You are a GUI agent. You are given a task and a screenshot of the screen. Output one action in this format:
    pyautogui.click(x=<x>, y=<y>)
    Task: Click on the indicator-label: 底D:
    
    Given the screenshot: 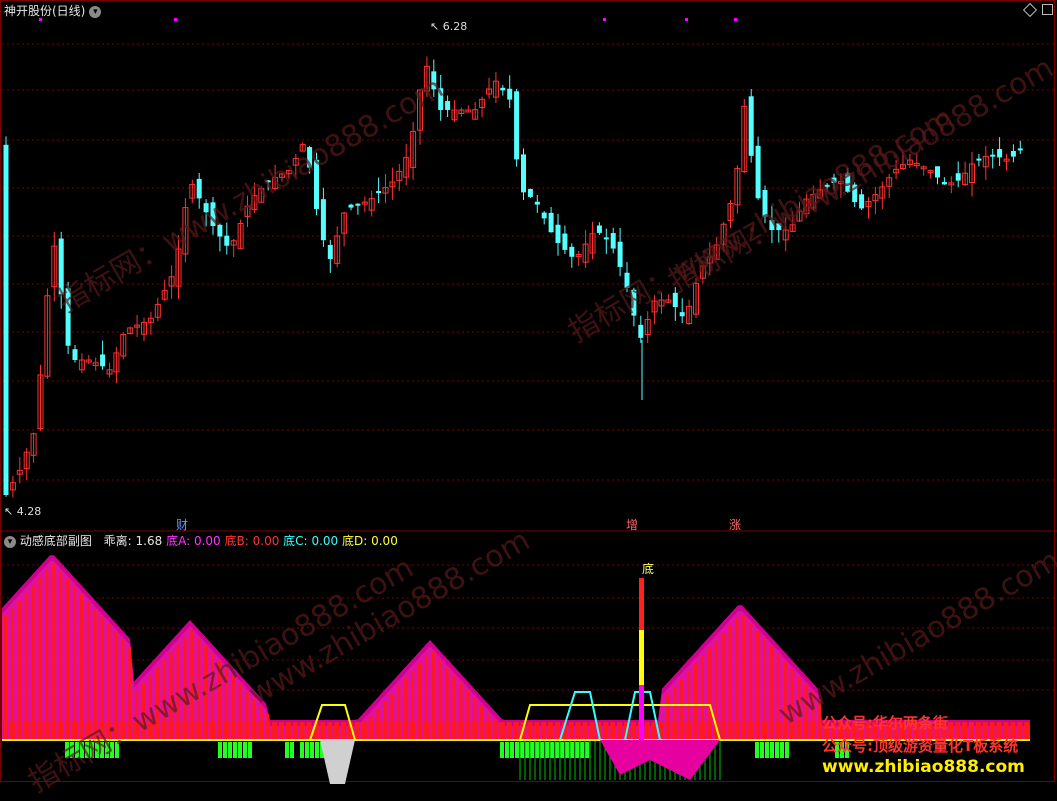 What is the action you would take?
    pyautogui.click(x=354, y=541)
    